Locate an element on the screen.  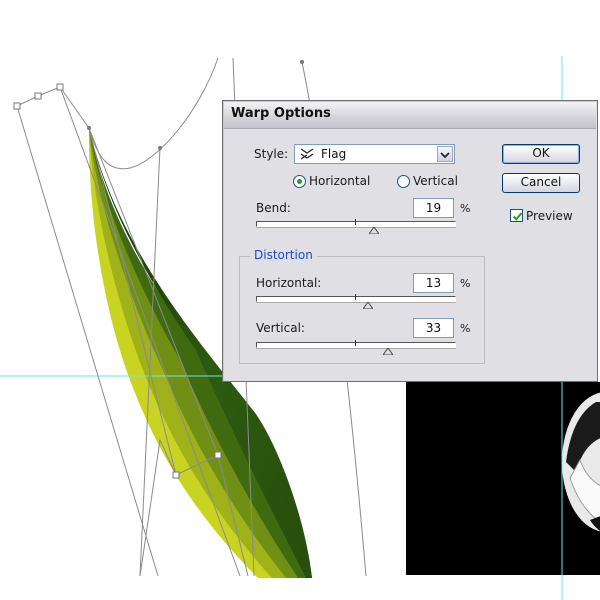
distortion-horizontal-slider-track is located at coordinates (356, 299).